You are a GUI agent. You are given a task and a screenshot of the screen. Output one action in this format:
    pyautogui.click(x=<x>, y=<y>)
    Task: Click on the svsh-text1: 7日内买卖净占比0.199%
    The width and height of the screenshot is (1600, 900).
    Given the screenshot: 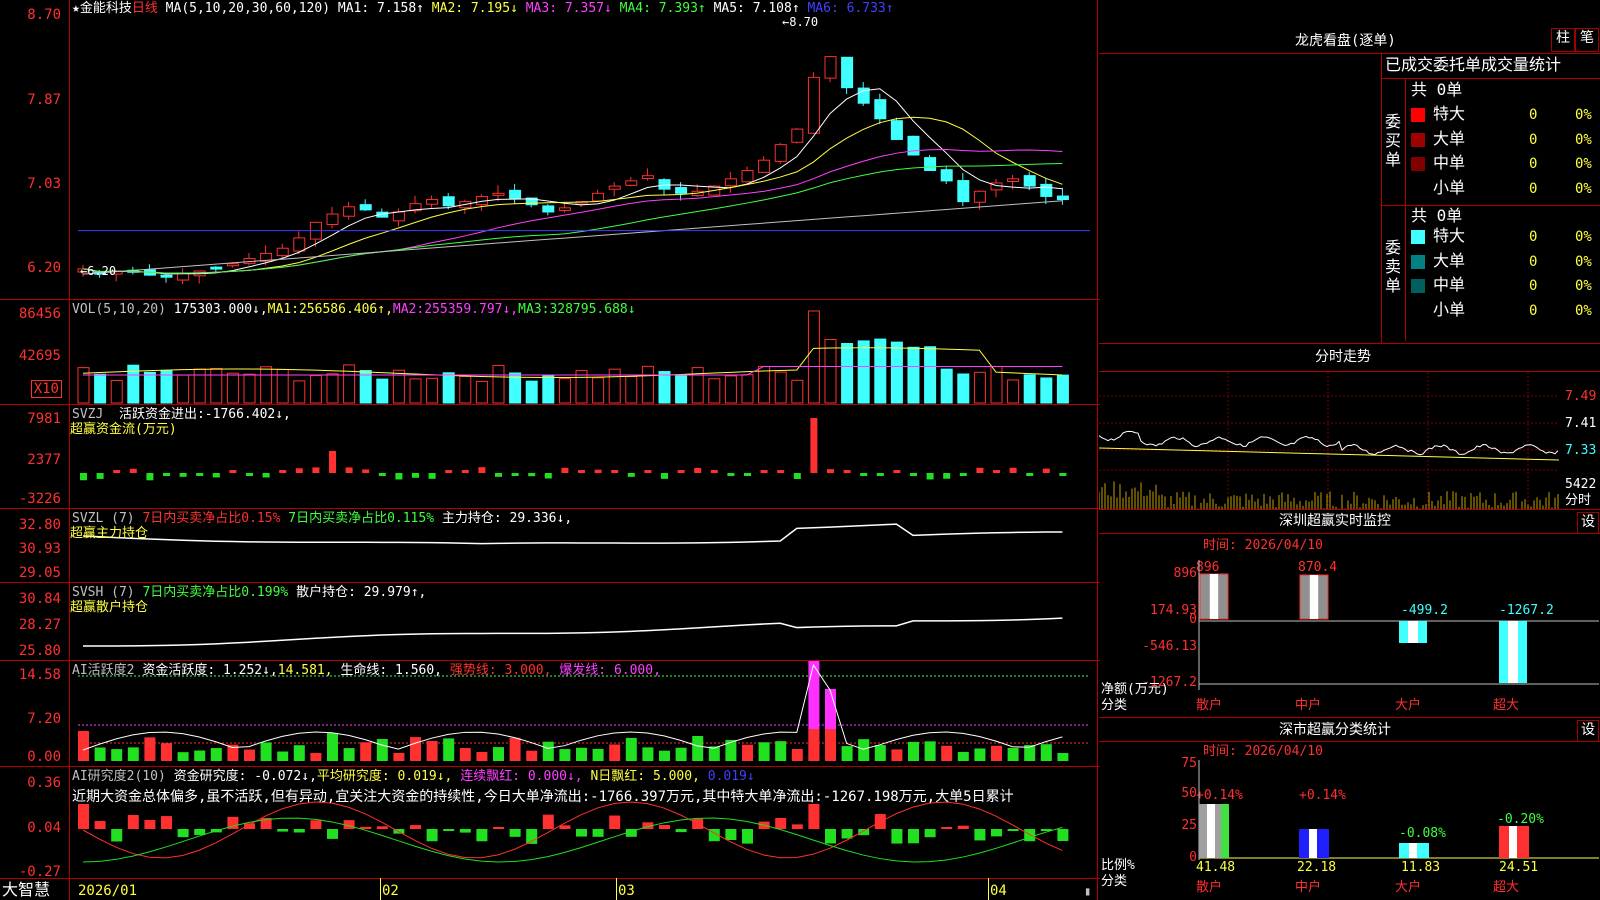 What is the action you would take?
    pyautogui.click(x=215, y=592)
    